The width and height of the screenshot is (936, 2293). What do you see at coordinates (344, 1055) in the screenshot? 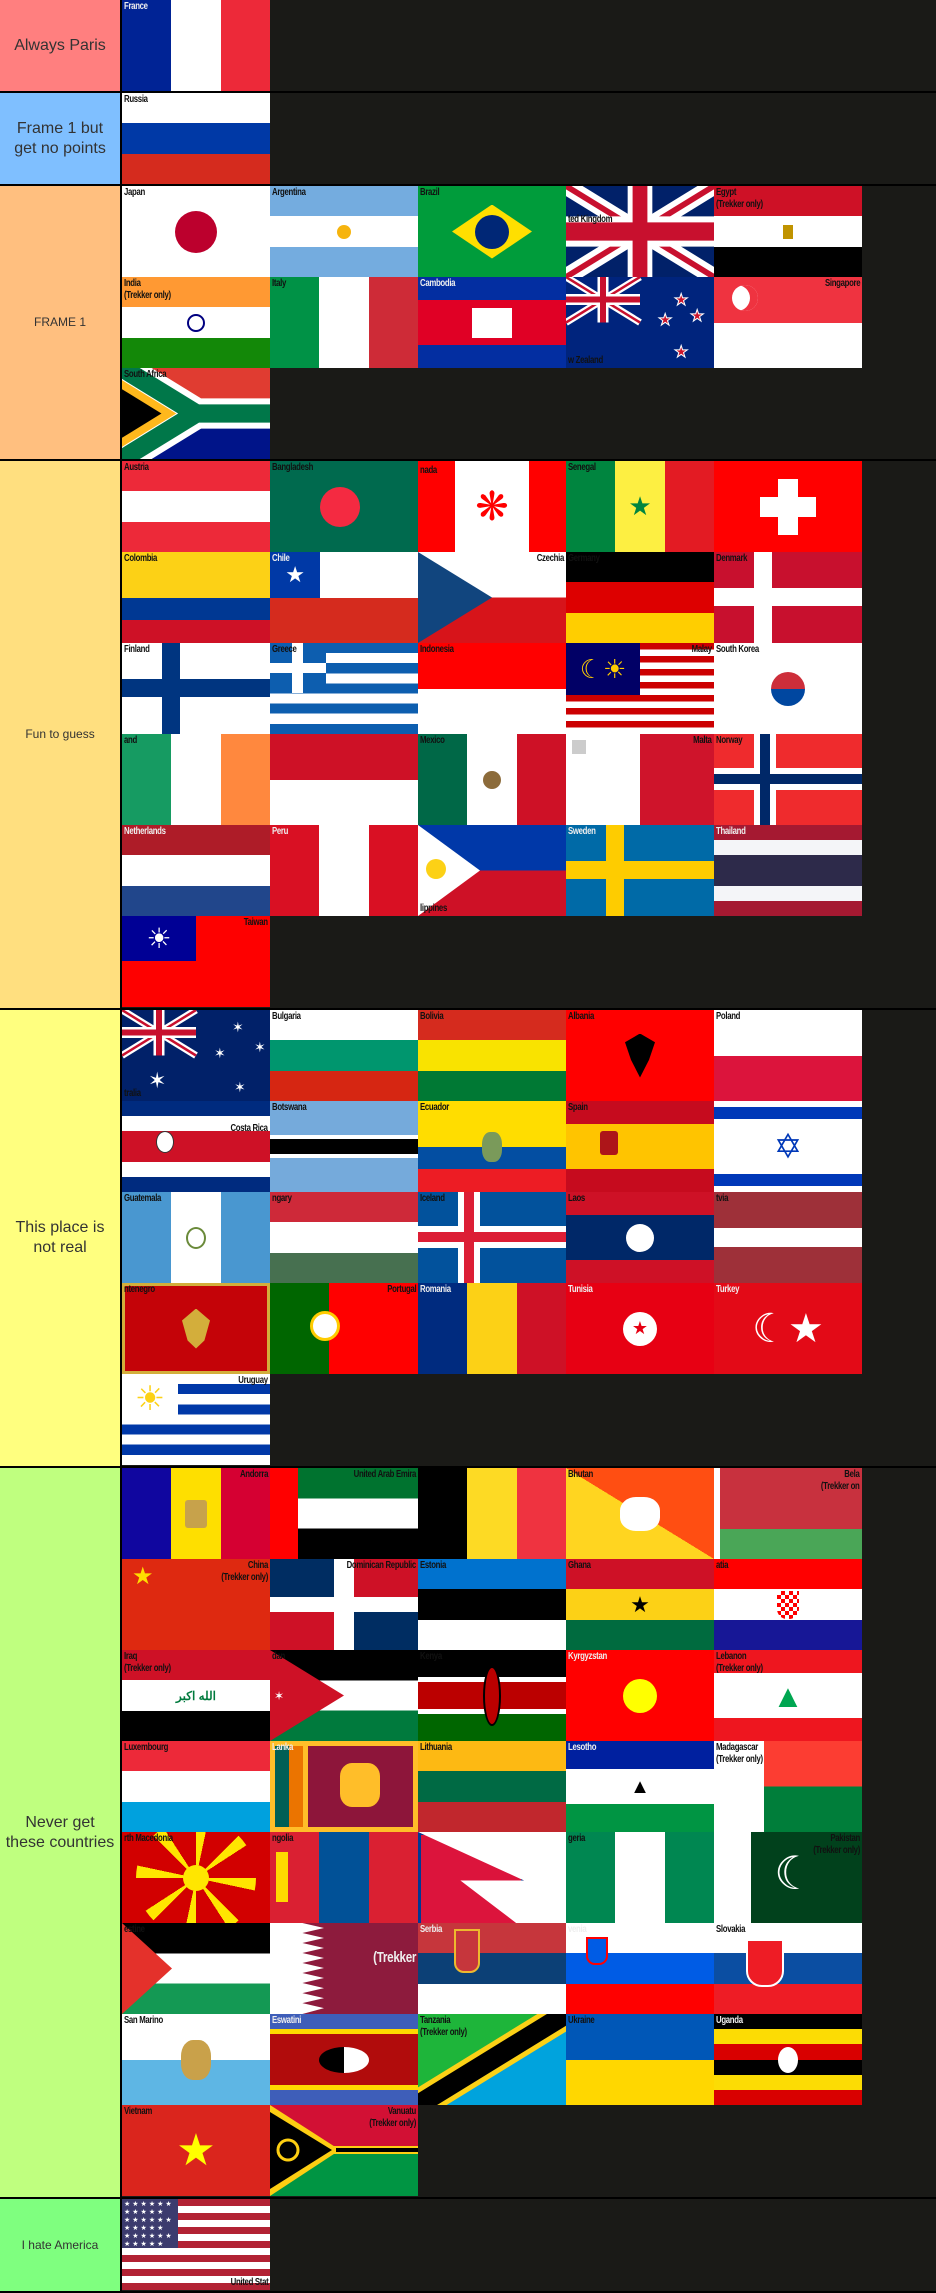
I see `flag-item: Bulgaria` at bounding box center [344, 1055].